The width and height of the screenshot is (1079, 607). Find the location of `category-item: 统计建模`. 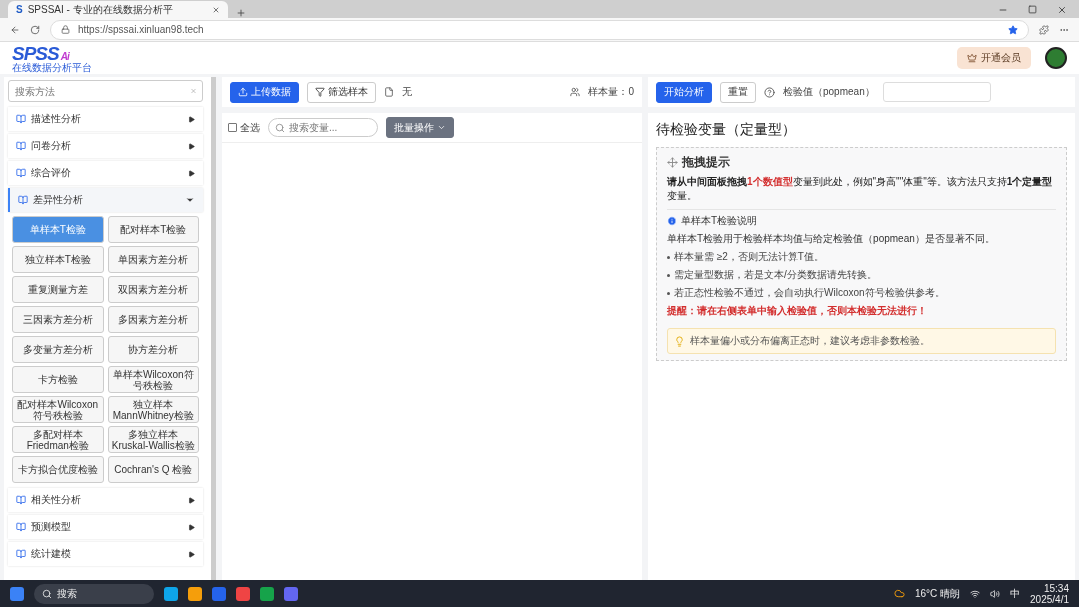

category-item: 统计建模 is located at coordinates (105, 554).